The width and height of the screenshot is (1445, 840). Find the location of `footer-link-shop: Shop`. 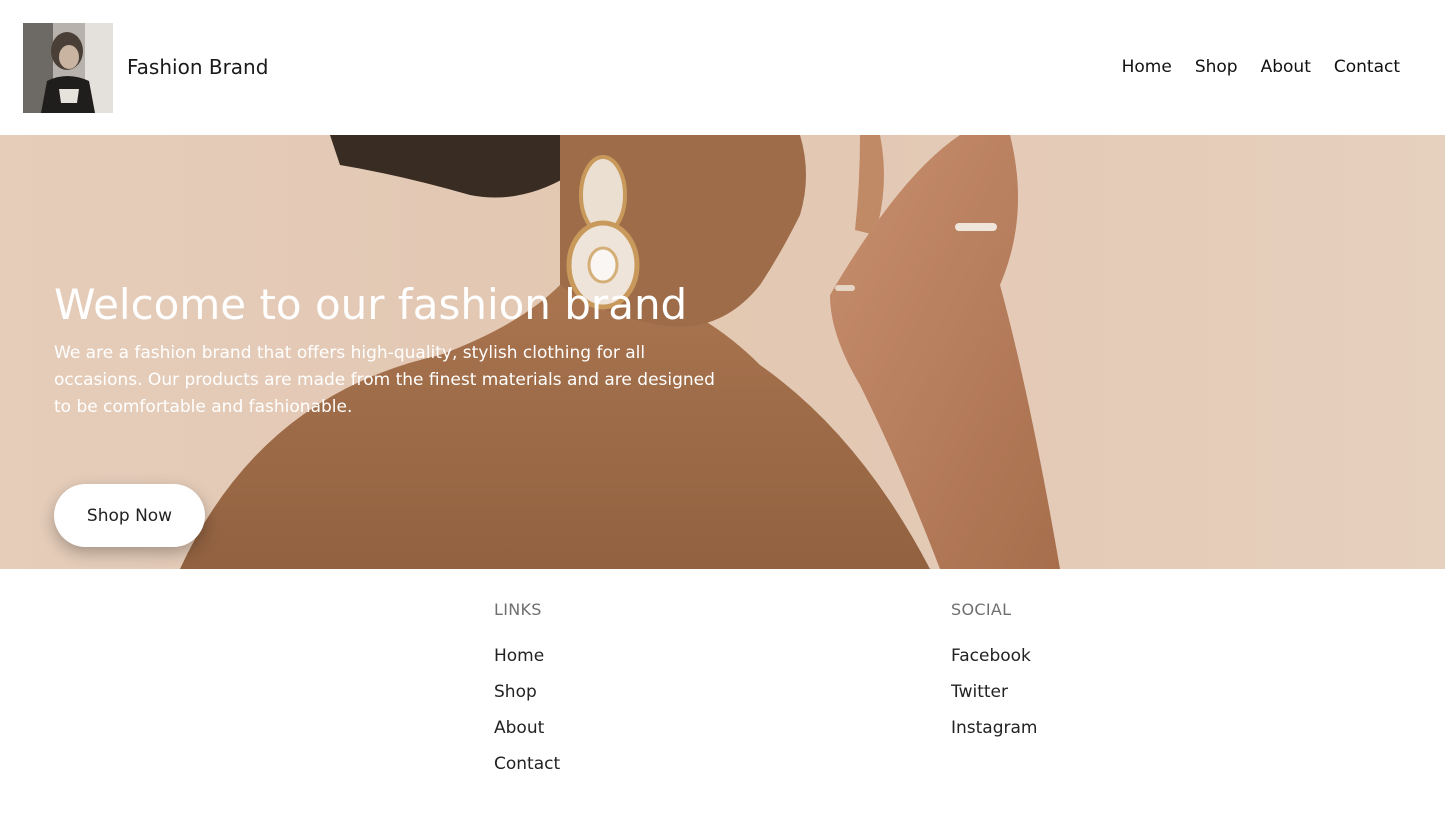

footer-link-shop: Shop is located at coordinates (527, 692).